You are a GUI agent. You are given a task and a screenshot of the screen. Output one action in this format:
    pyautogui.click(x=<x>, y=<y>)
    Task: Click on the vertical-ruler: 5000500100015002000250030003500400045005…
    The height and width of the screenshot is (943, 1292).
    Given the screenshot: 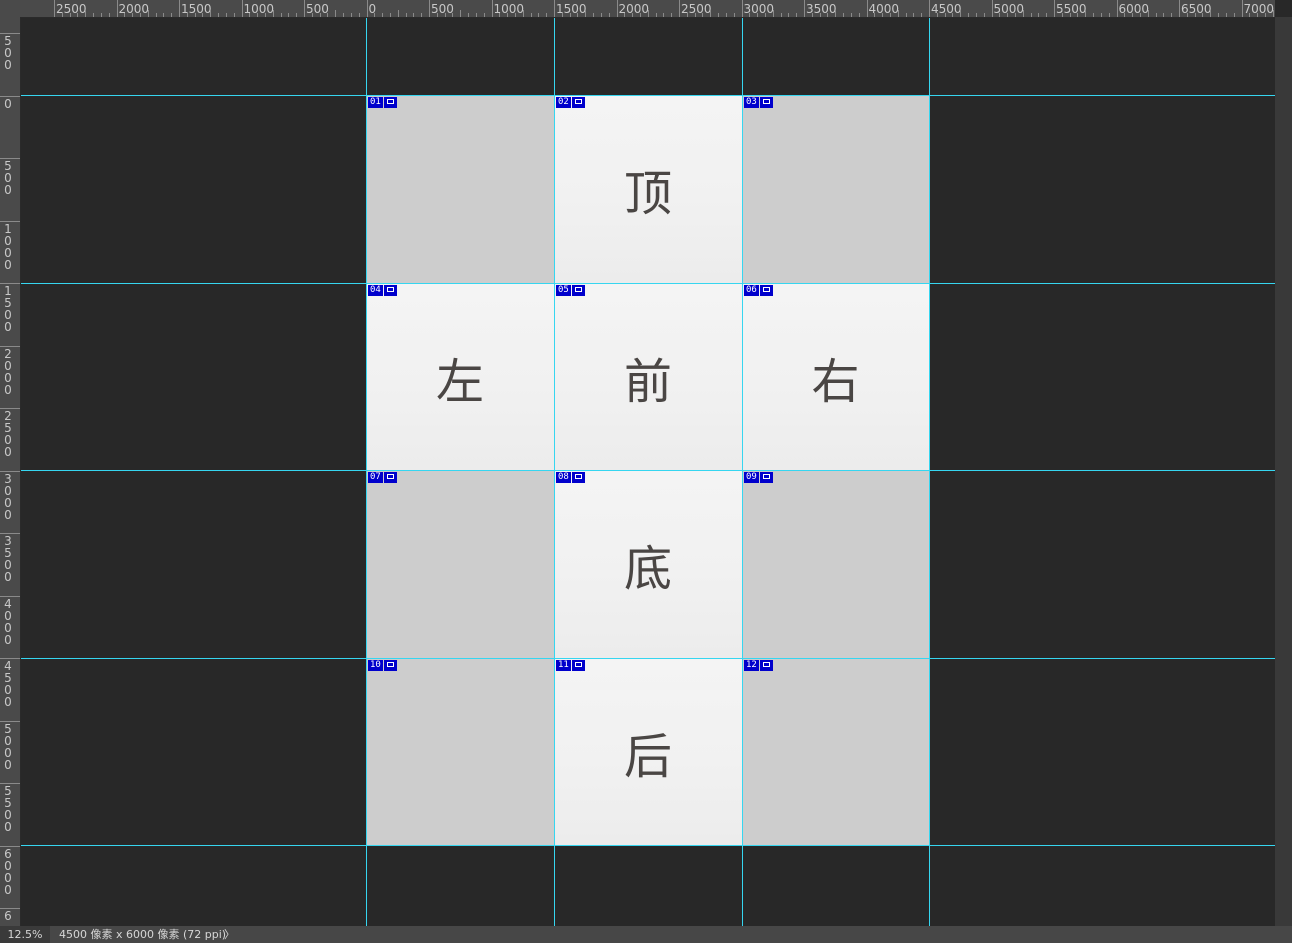 What is the action you would take?
    pyautogui.click(x=10, y=471)
    